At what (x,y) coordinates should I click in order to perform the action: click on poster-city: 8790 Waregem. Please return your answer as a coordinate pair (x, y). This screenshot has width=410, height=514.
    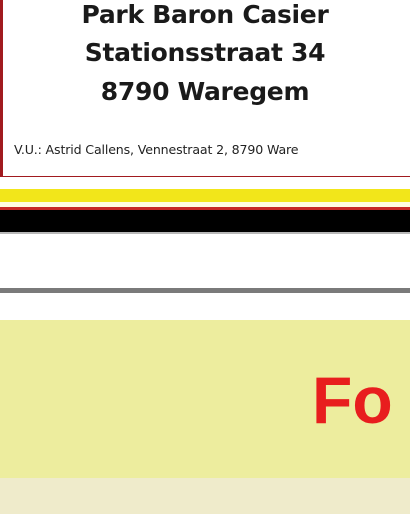
    Looking at the image, I should click on (205, 91).